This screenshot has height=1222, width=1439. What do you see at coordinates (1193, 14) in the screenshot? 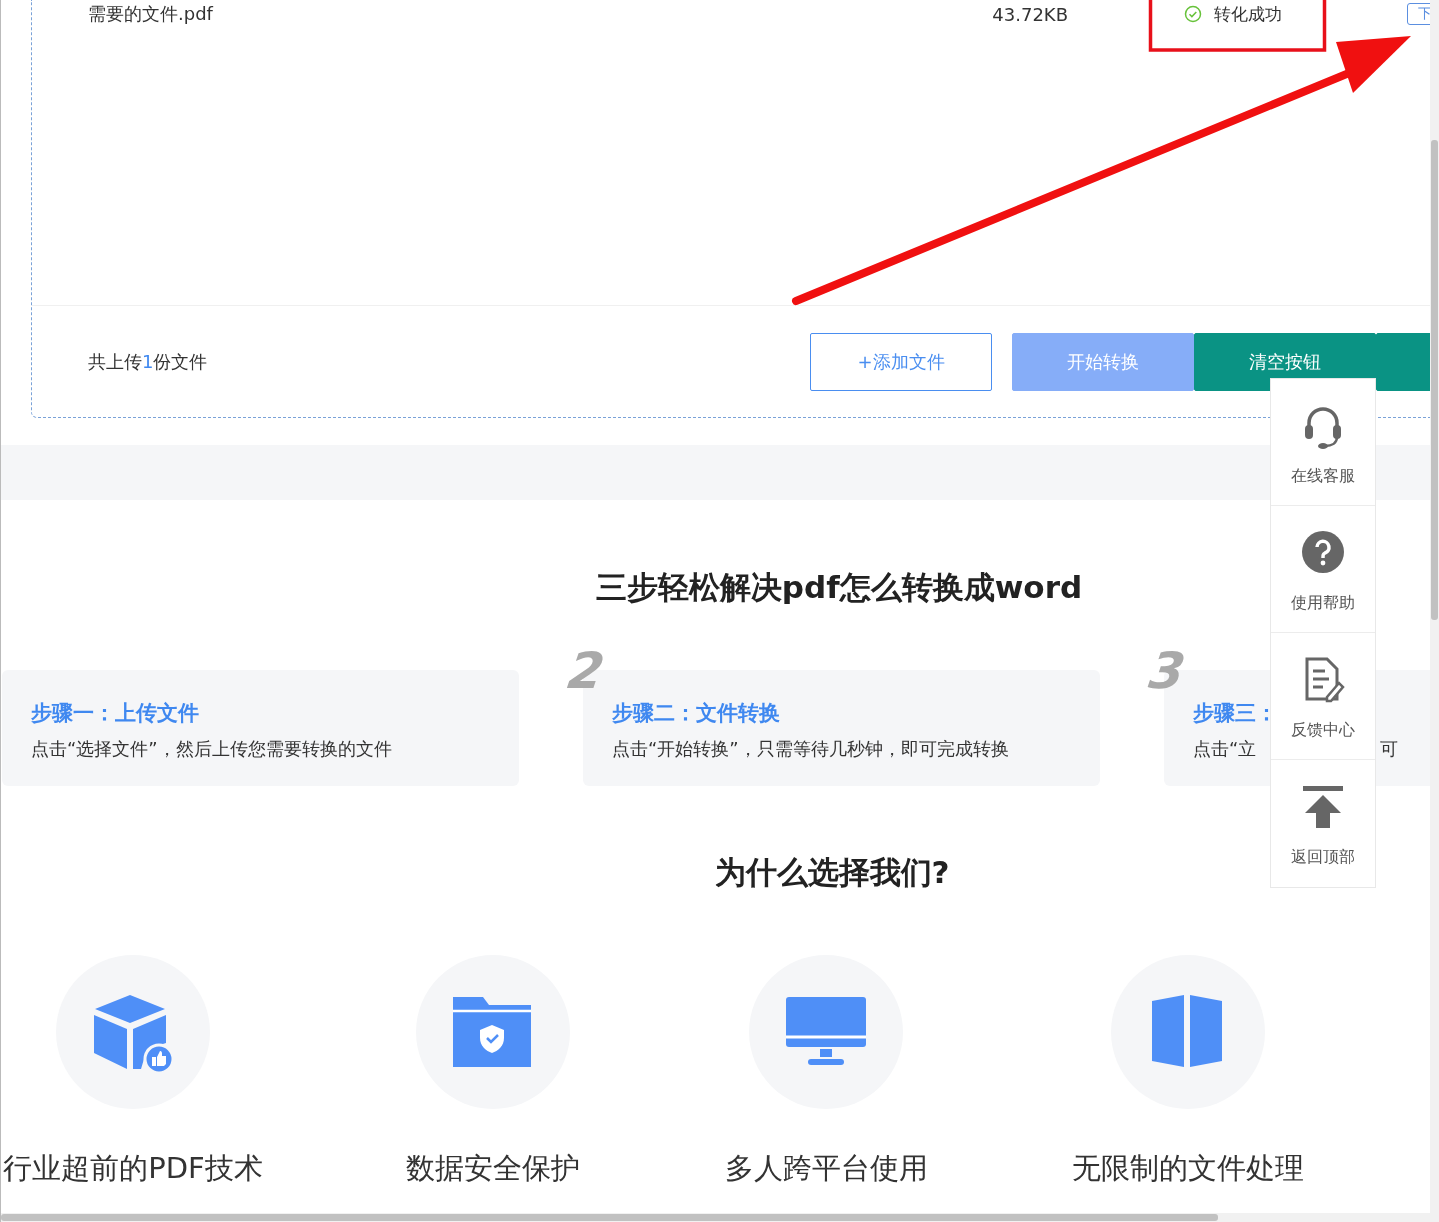
I see `check-circle-icon` at bounding box center [1193, 14].